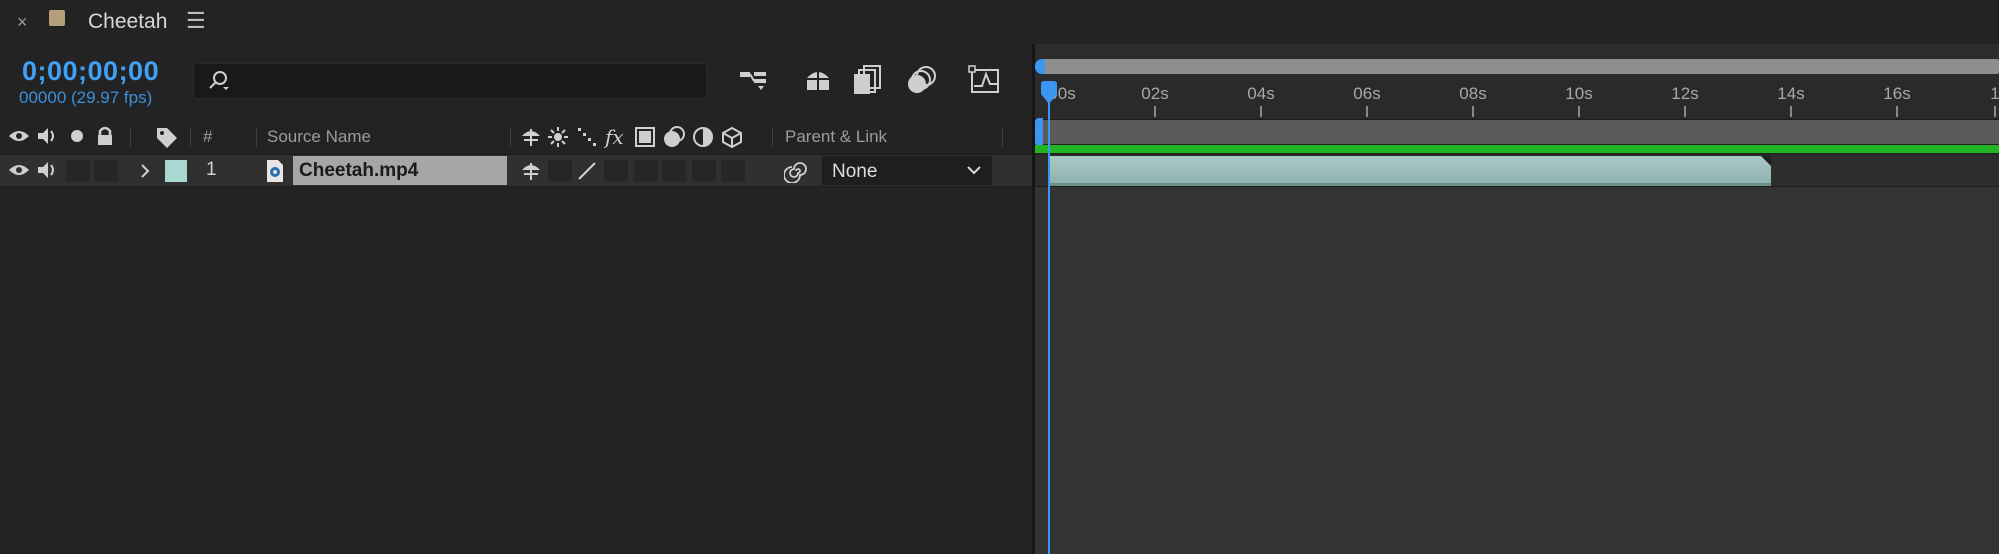 The width and height of the screenshot is (1999, 554). I want to click on layer-name: Cheetah.mp4, so click(359, 170).